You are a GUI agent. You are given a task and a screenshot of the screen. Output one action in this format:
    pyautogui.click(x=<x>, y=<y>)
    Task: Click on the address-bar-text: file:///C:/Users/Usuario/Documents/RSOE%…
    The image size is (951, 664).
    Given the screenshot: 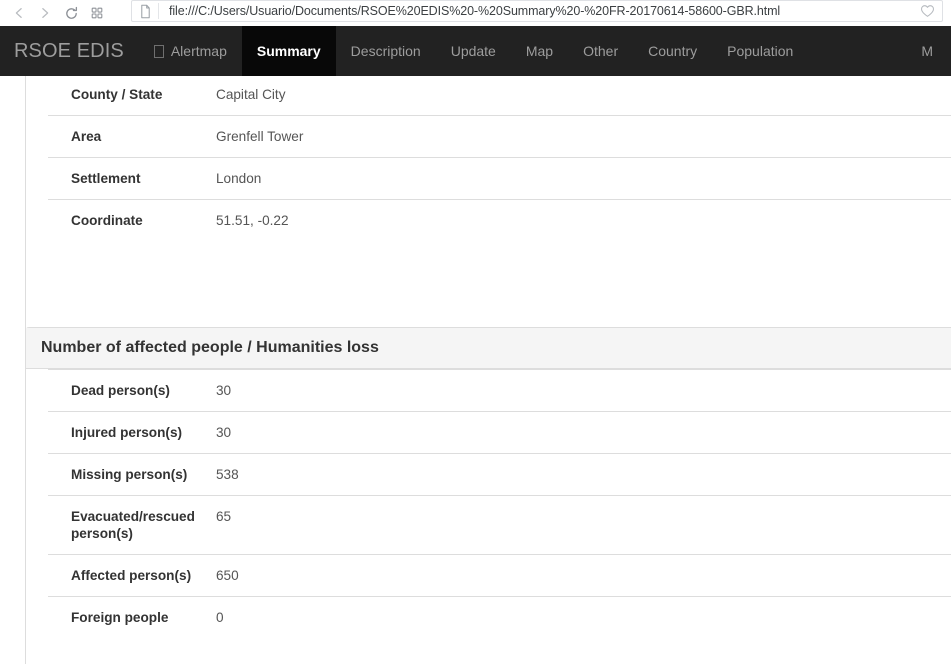 What is the action you would take?
    pyautogui.click(x=535, y=11)
    